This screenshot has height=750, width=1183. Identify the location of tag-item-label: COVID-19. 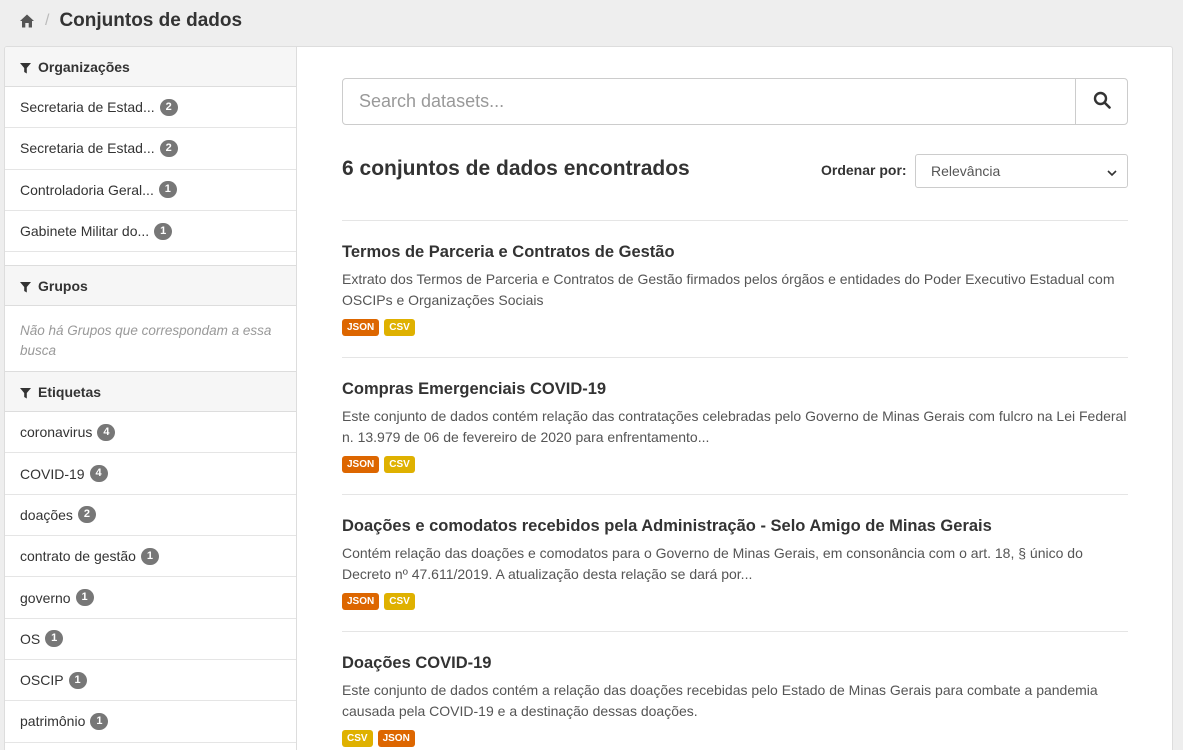
(52, 473).